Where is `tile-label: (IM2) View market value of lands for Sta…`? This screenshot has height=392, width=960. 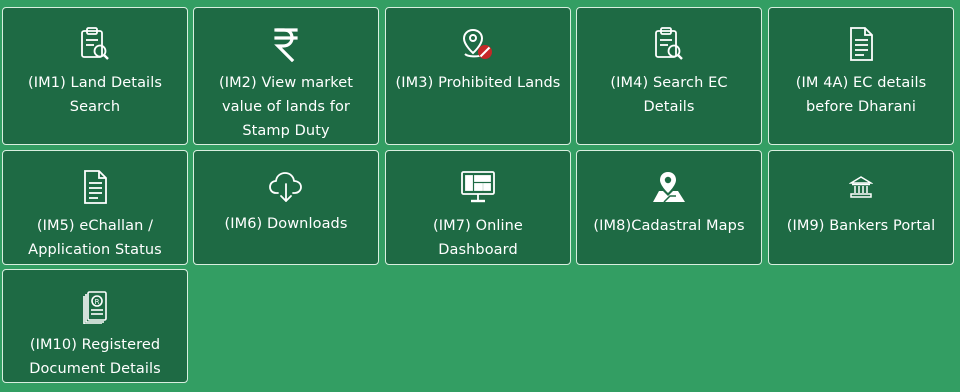 tile-label: (IM2) View market value of lands for Sta… is located at coordinates (286, 107).